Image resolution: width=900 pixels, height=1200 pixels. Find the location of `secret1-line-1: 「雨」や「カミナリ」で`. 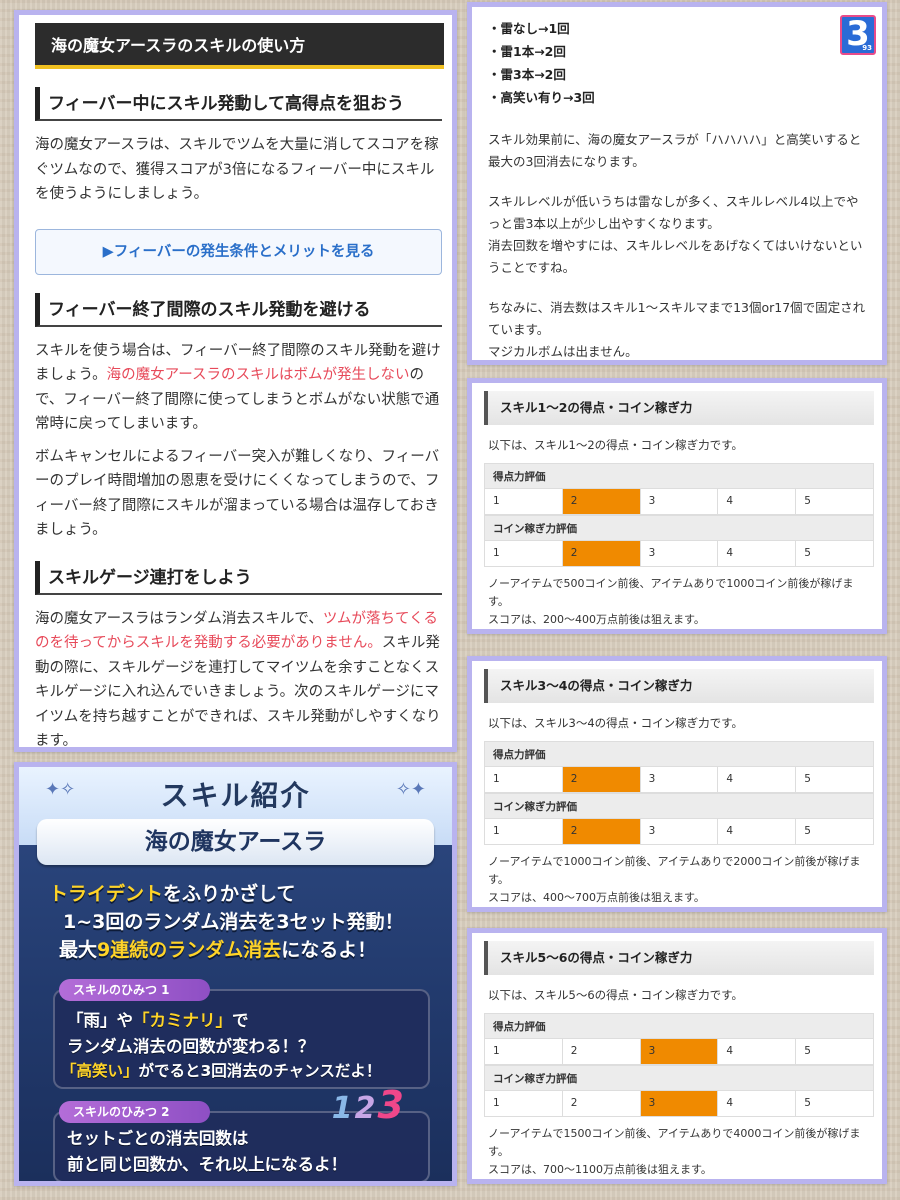

secret1-line-1: 「雨」や「カミナリ」で is located at coordinates (158, 1019).